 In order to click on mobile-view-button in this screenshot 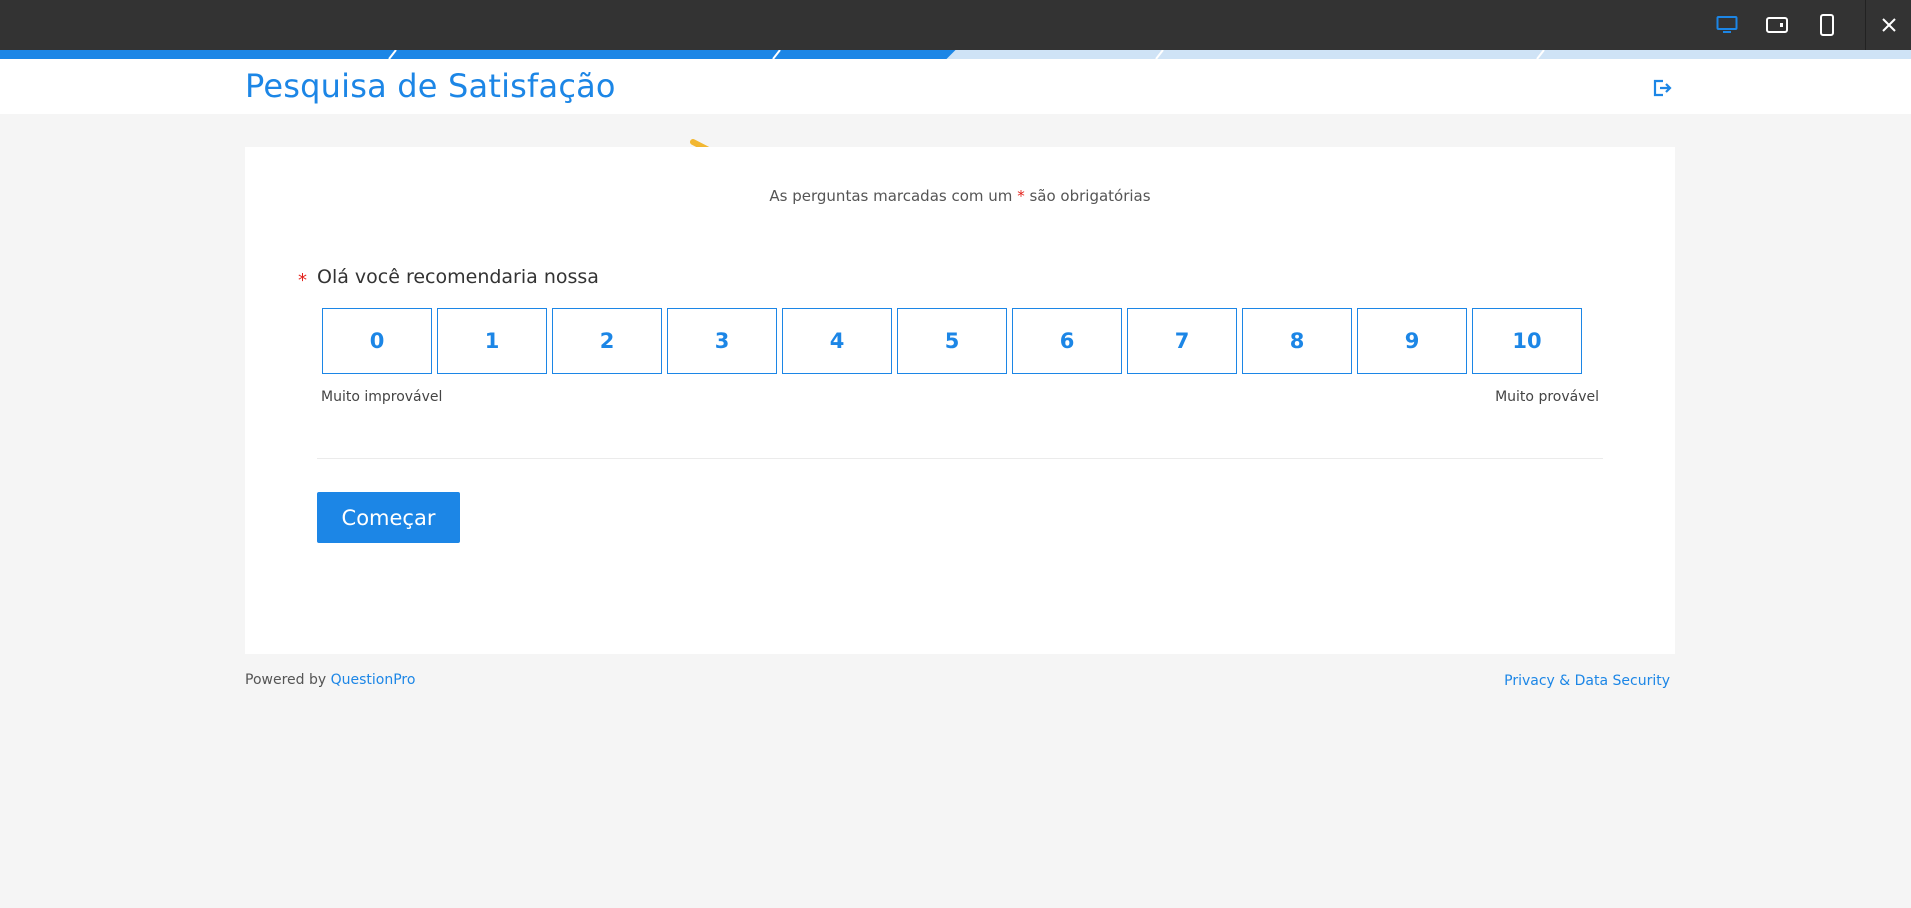, I will do `click(1827, 25)`.